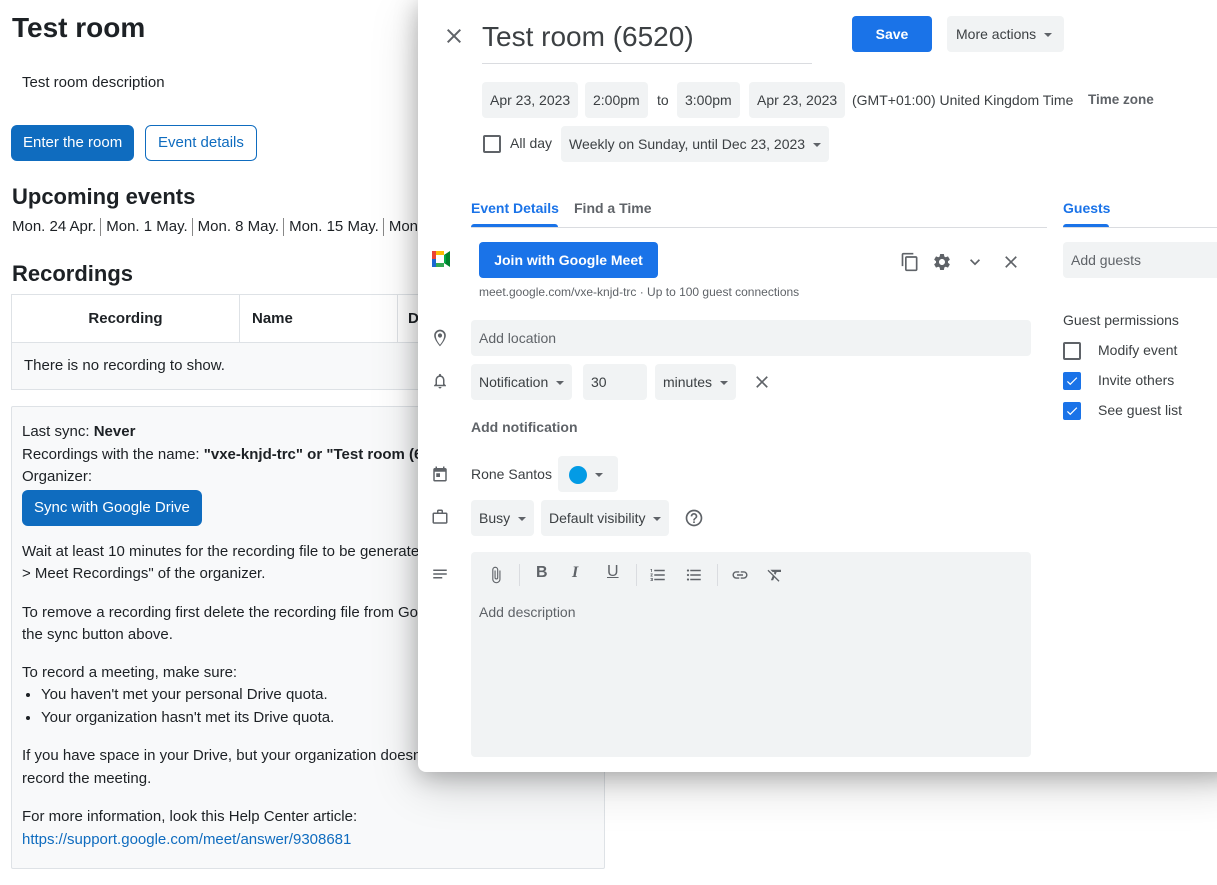 This screenshot has width=1217, height=885. Describe the element at coordinates (575, 573) in the screenshot. I see `italic-icon: I` at that location.